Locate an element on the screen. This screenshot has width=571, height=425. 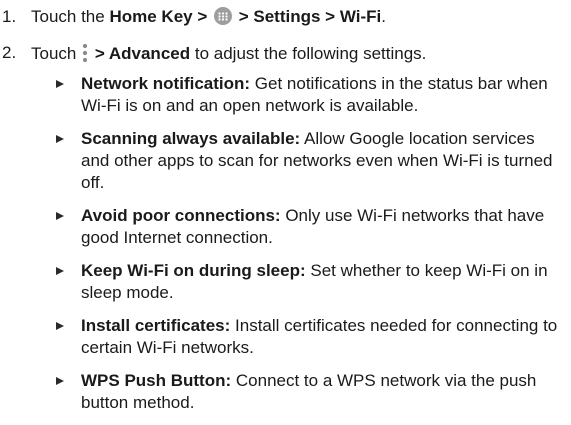
step-2-suffix: to adjust the following settings. is located at coordinates (310, 53).